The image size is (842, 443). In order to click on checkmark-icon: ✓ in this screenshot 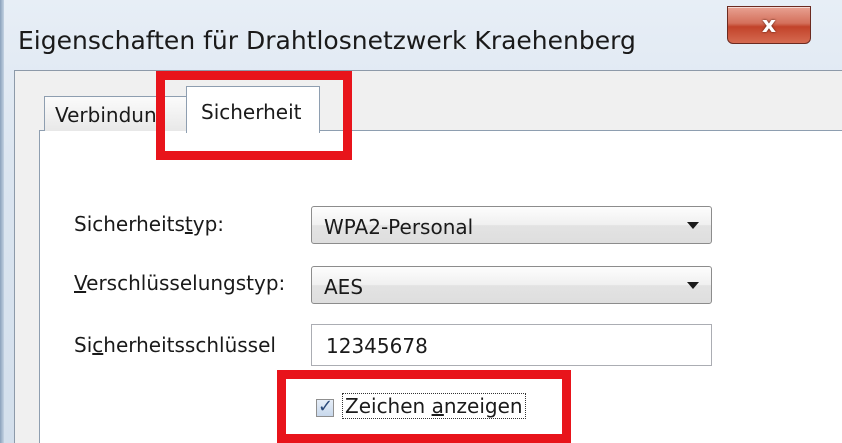, I will do `click(326, 406)`.